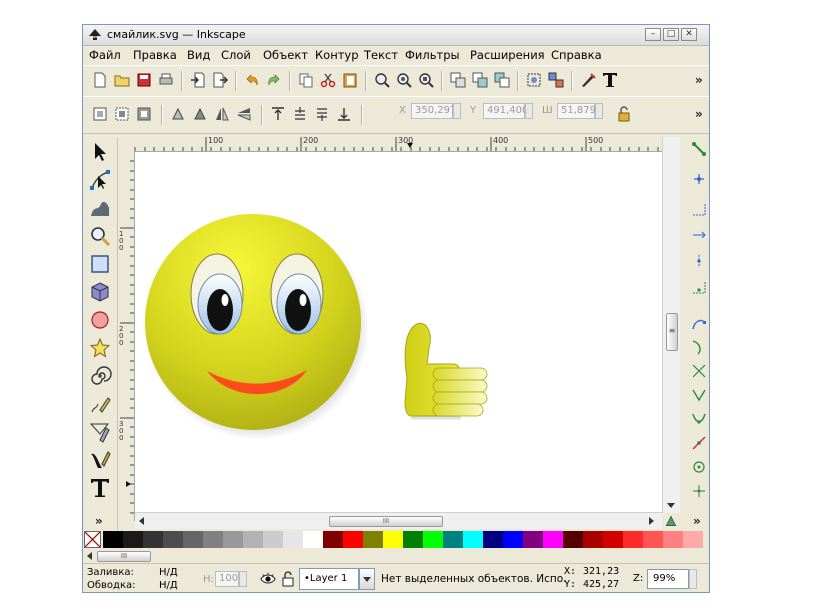 This screenshot has width=816, height=613. What do you see at coordinates (122, 80) in the screenshot?
I see `open-folder-icon` at bounding box center [122, 80].